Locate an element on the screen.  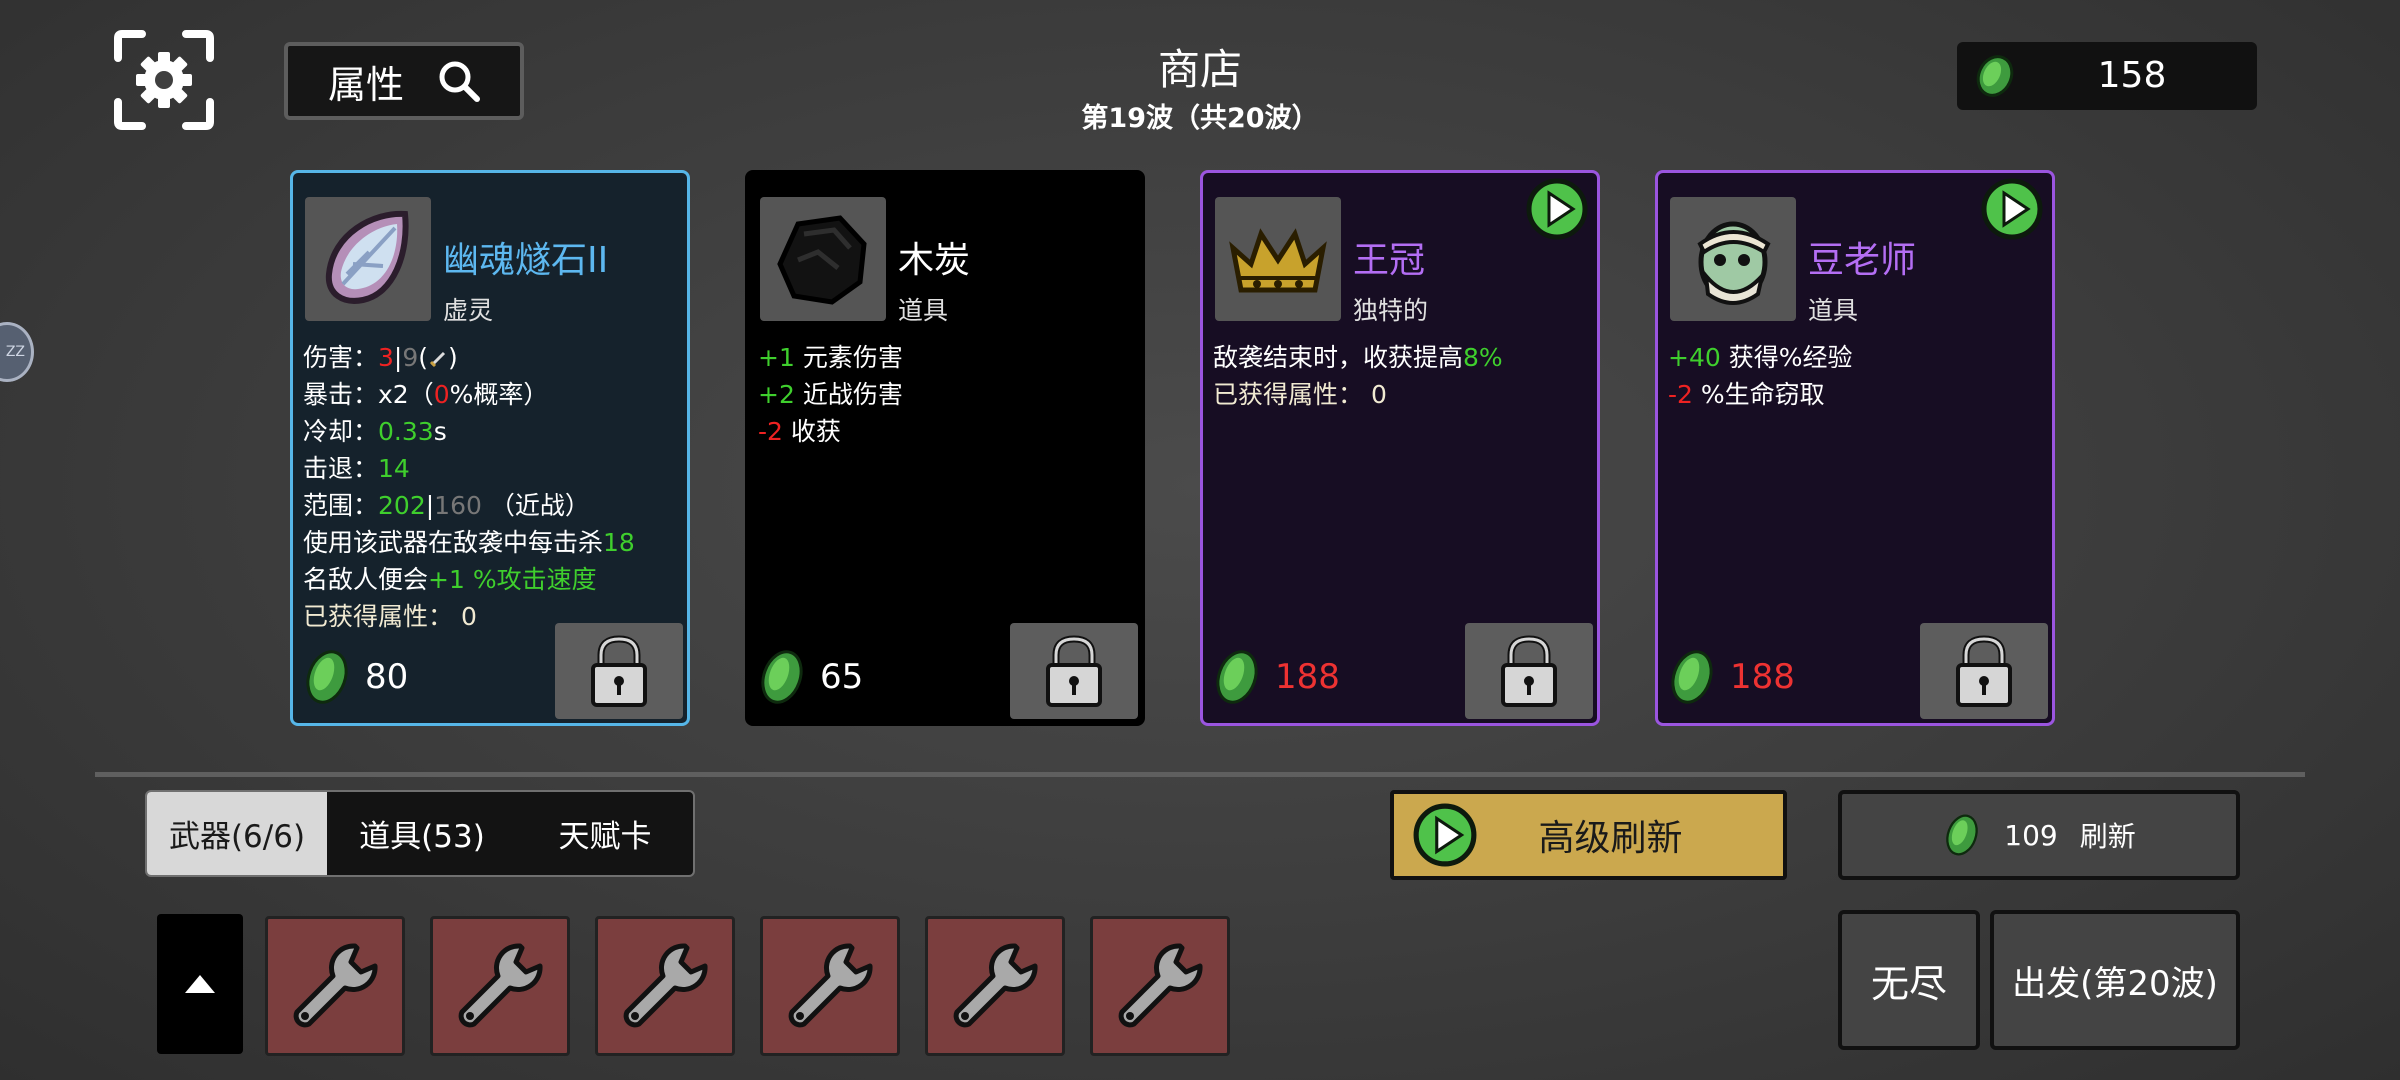
item-name: 木炭 is located at coordinates (934, 260).